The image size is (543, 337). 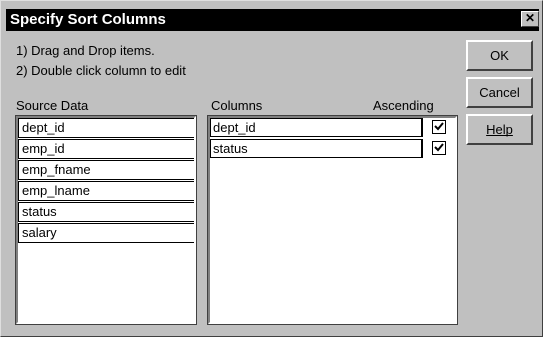 I want to click on cancel-button: Cancel, so click(x=499, y=92).